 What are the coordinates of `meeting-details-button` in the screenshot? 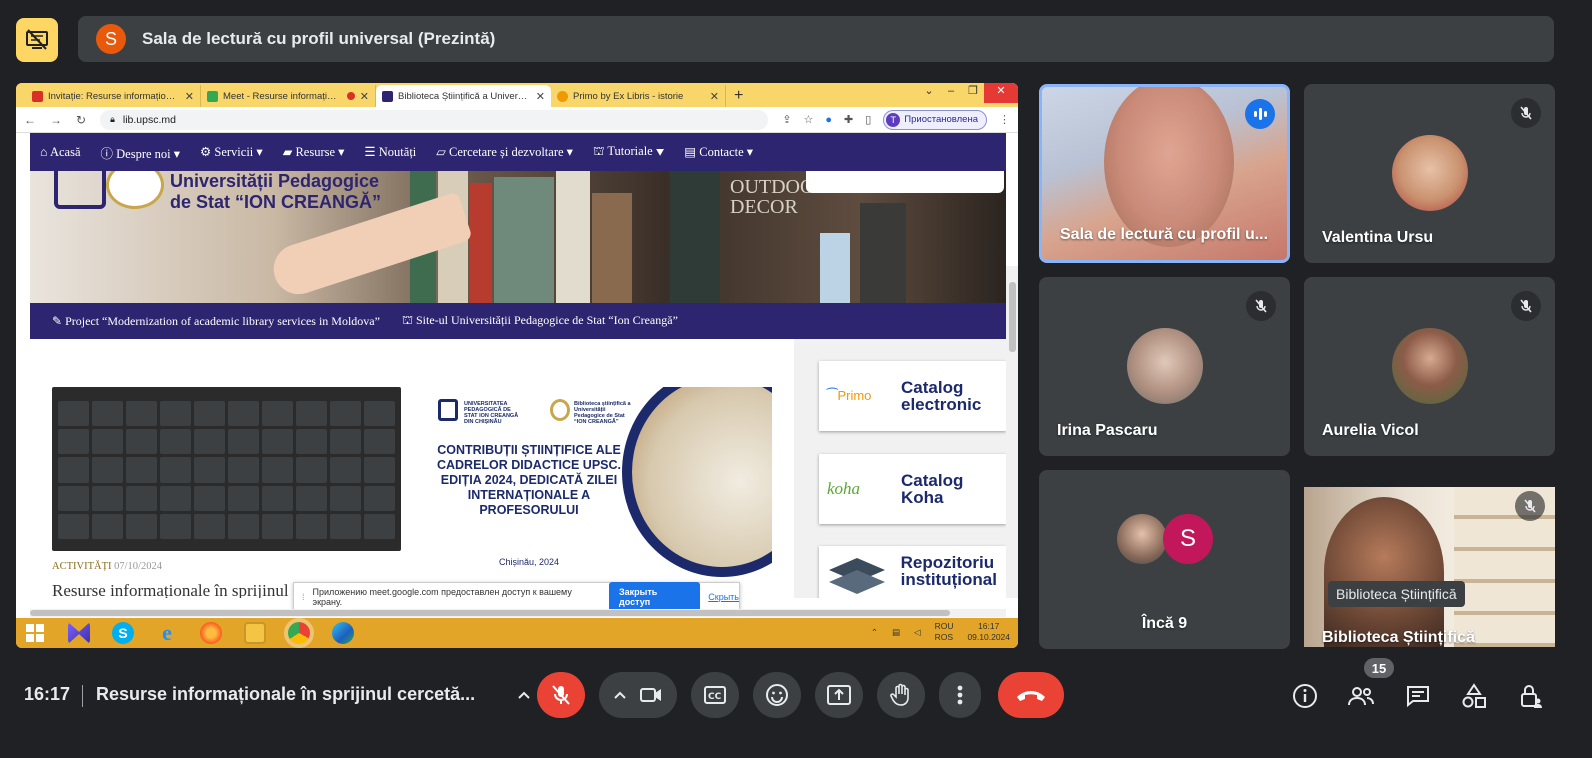 It's located at (1305, 696).